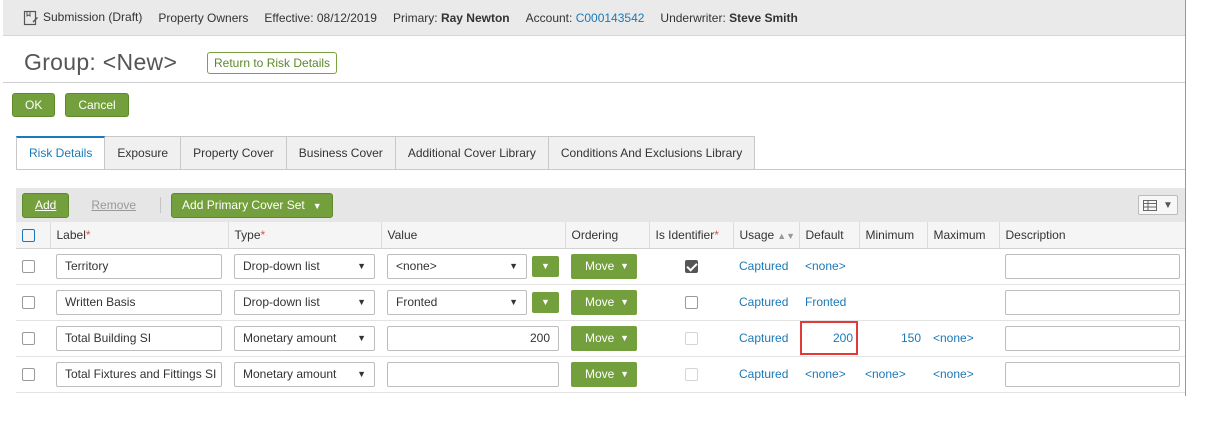 The height and width of the screenshot is (429, 1213). Describe the element at coordinates (139, 235) in the screenshot. I see `column-label: Label*` at that location.